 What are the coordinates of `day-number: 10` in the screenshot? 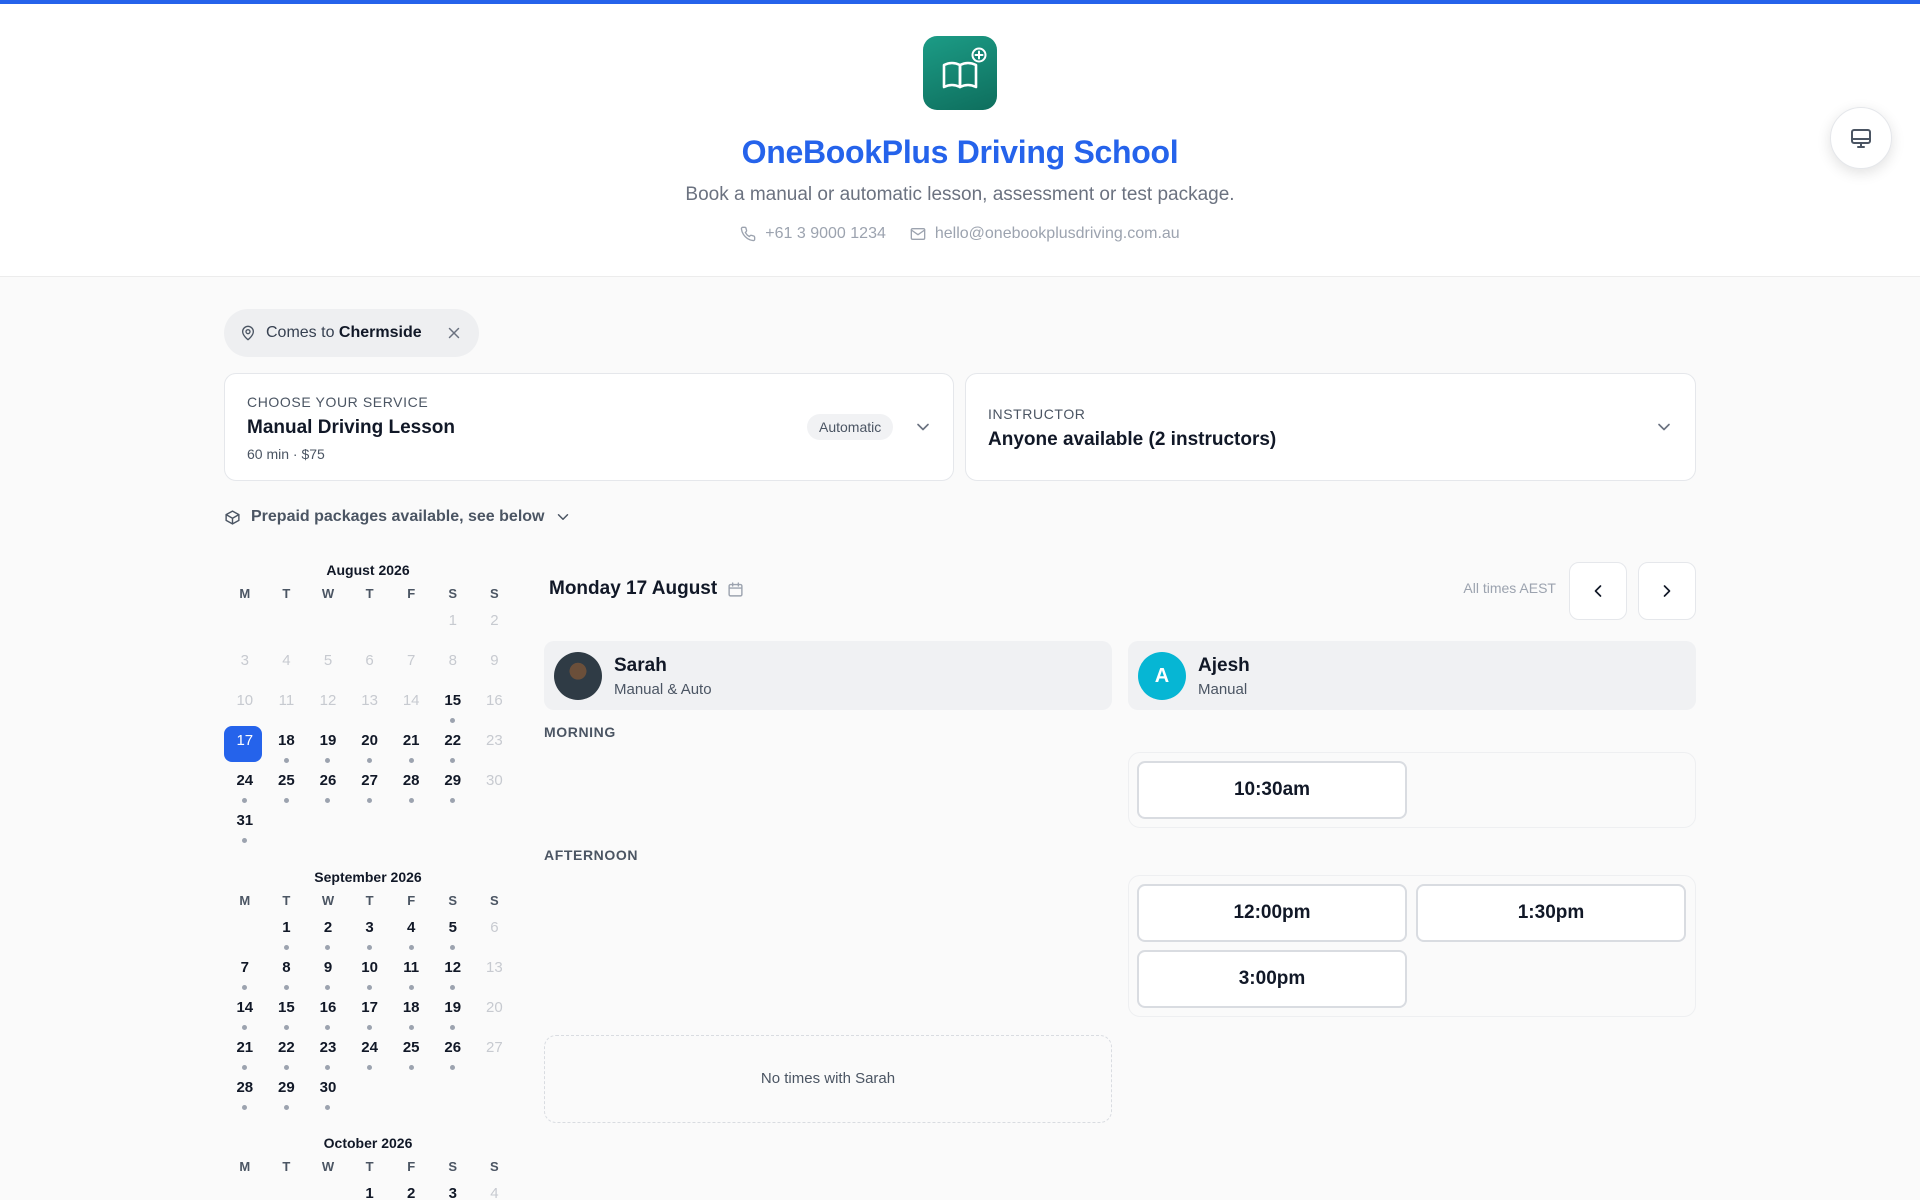 It's located at (369, 967).